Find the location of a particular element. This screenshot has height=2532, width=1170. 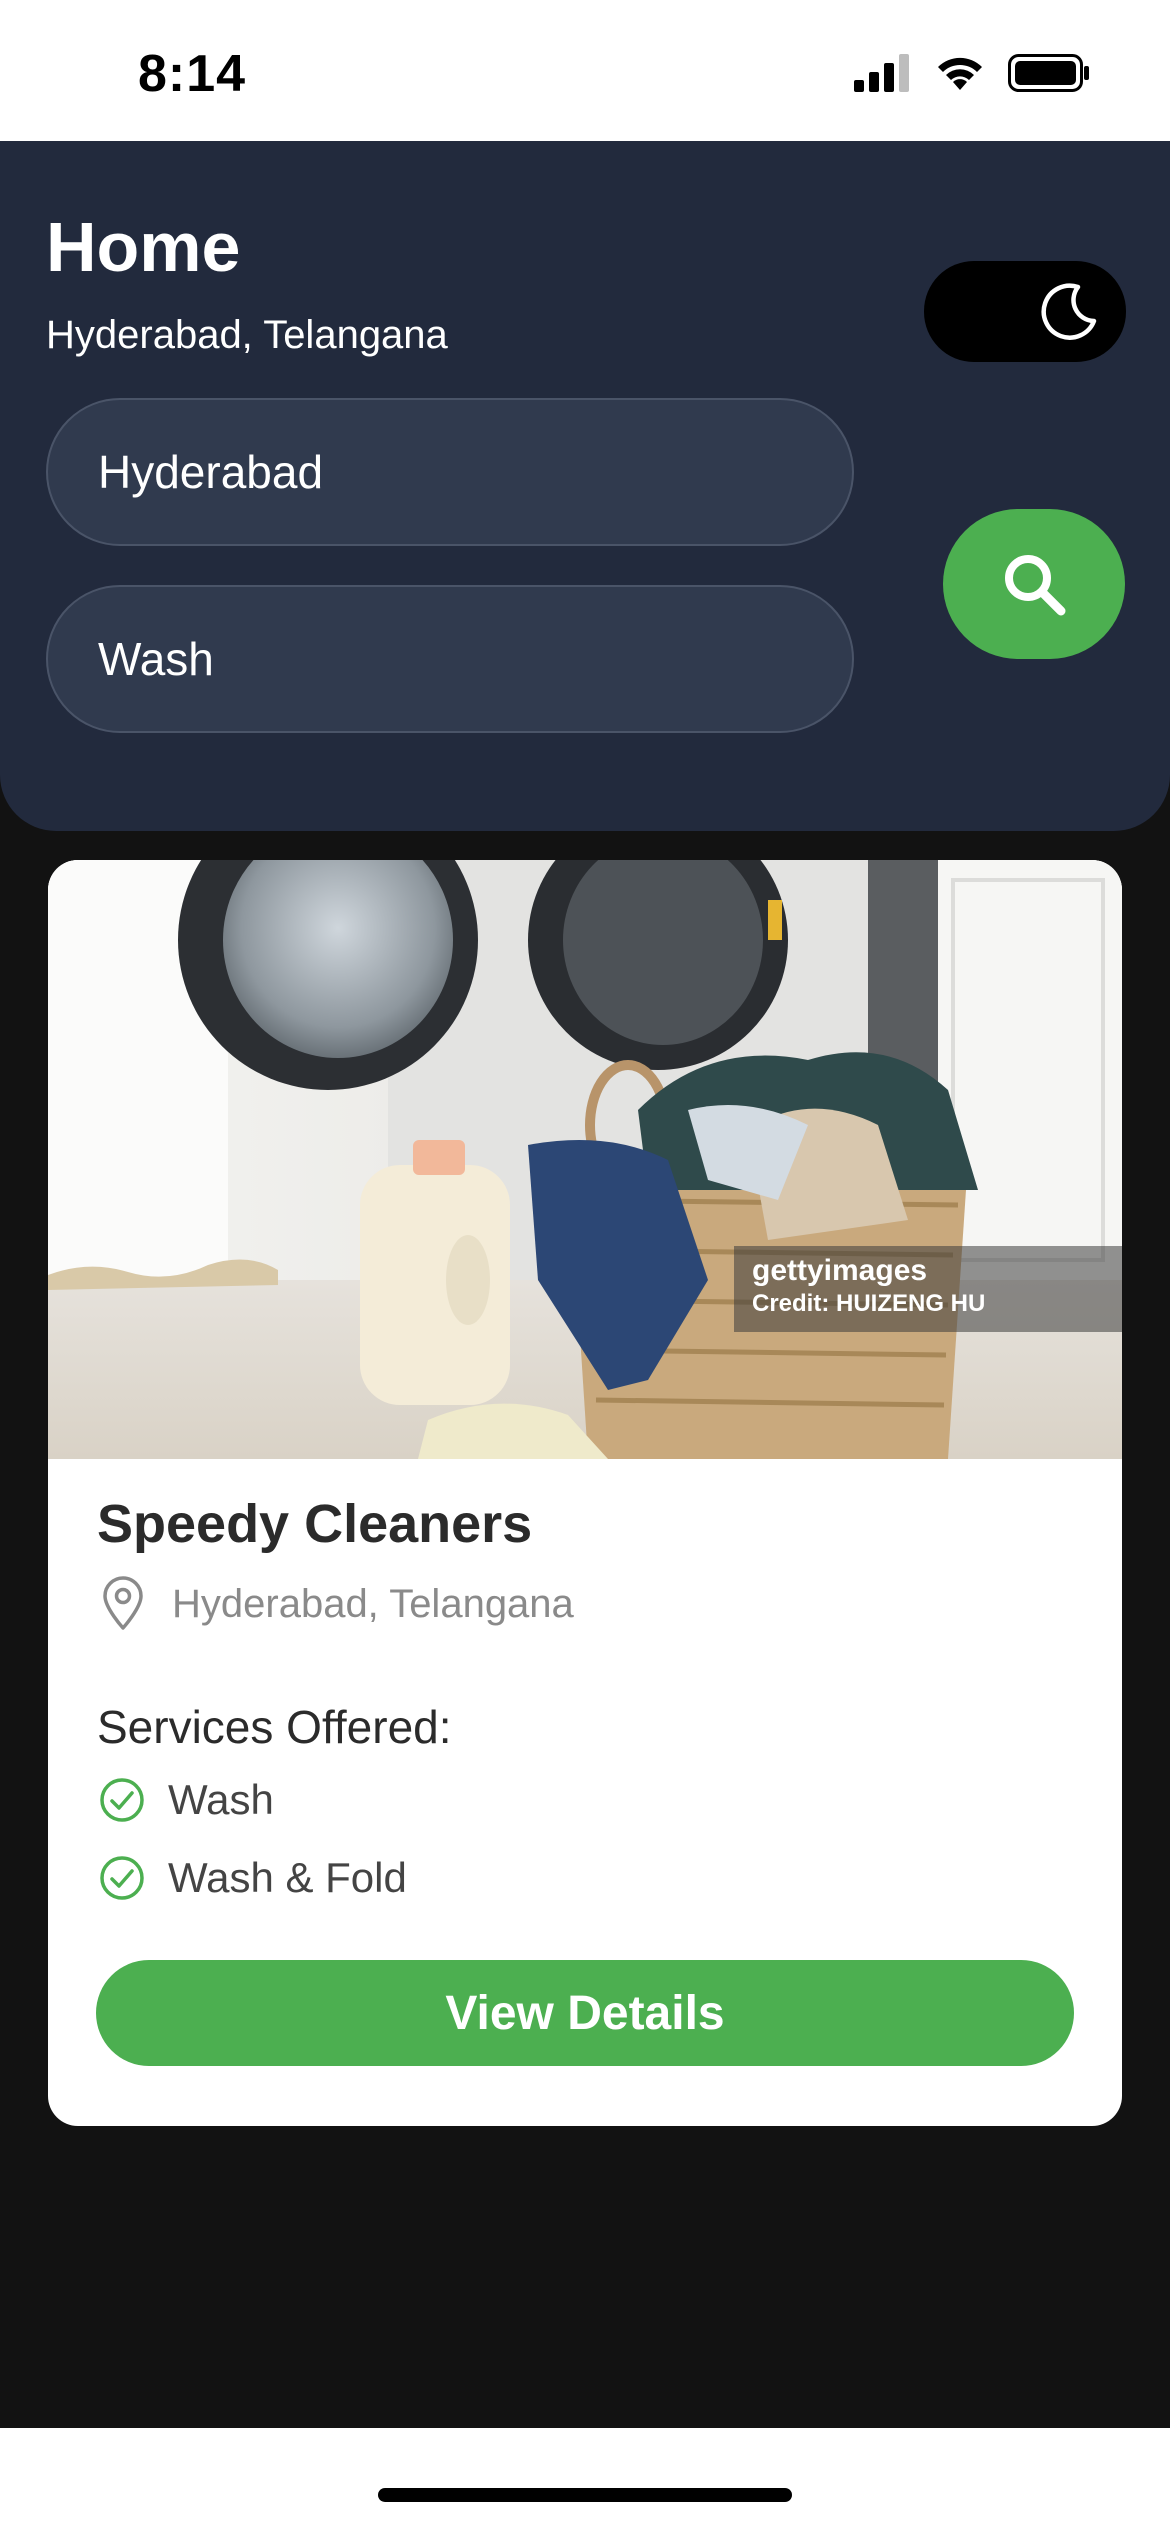

search-icon is located at coordinates (1035, 585).